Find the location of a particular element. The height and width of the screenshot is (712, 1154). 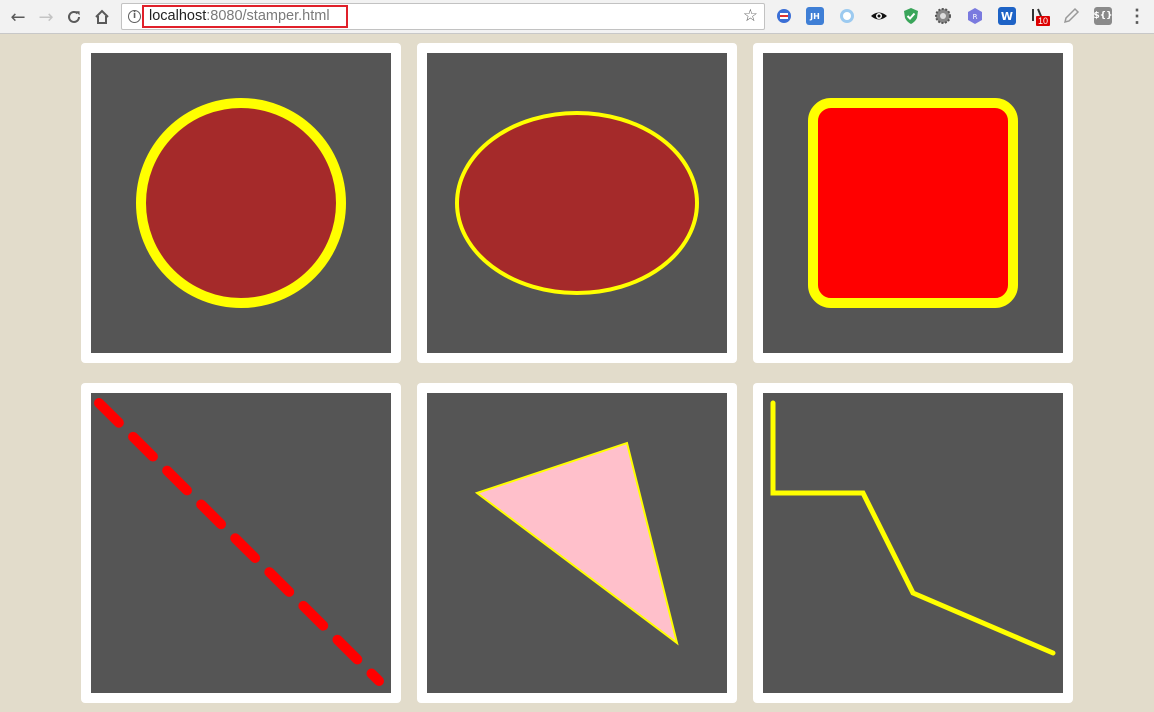

extension-hexagon-icon: R is located at coordinates (975, 16).